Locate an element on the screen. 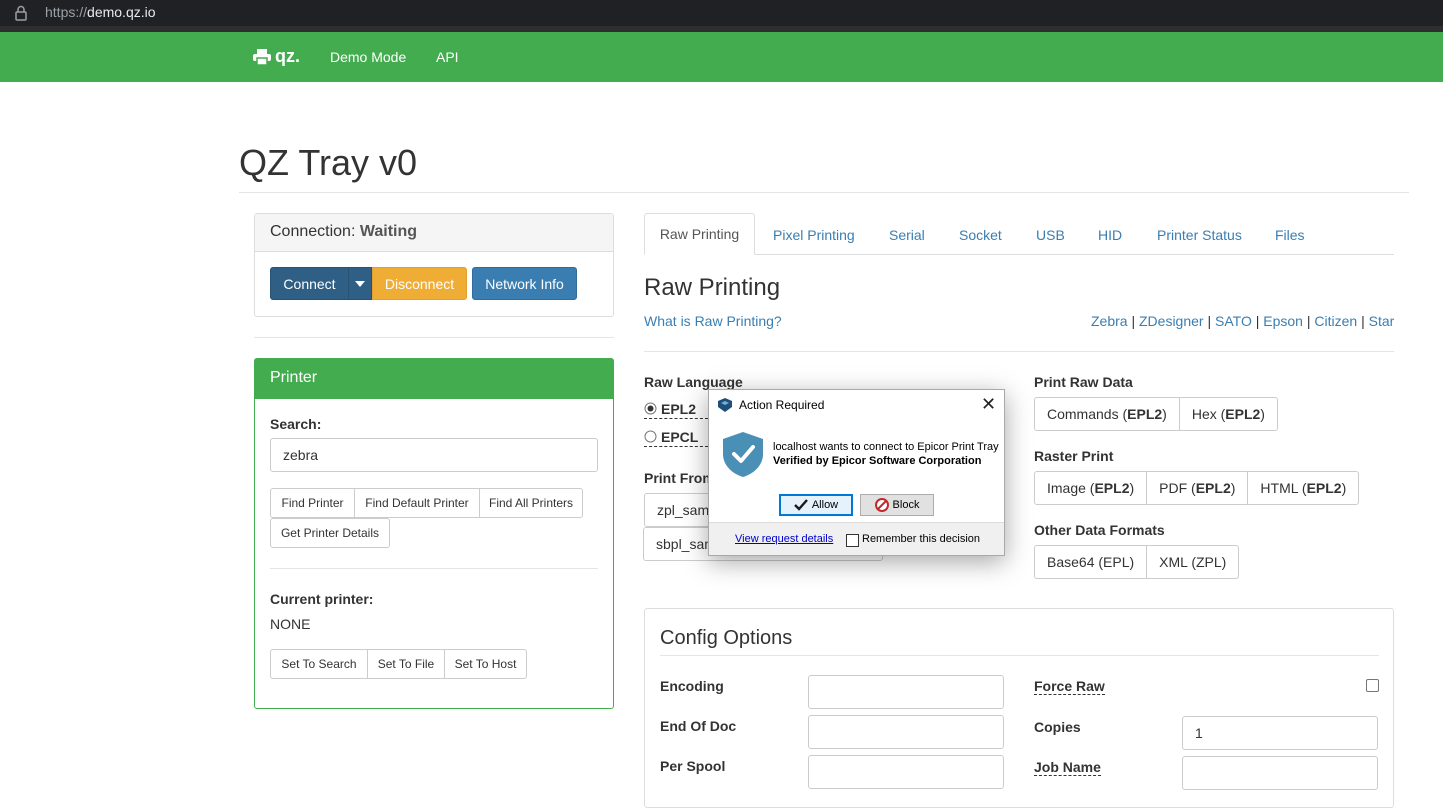  raw-data-button-group: Commands (EPL2) Hex (EPL2) is located at coordinates (1156, 414).